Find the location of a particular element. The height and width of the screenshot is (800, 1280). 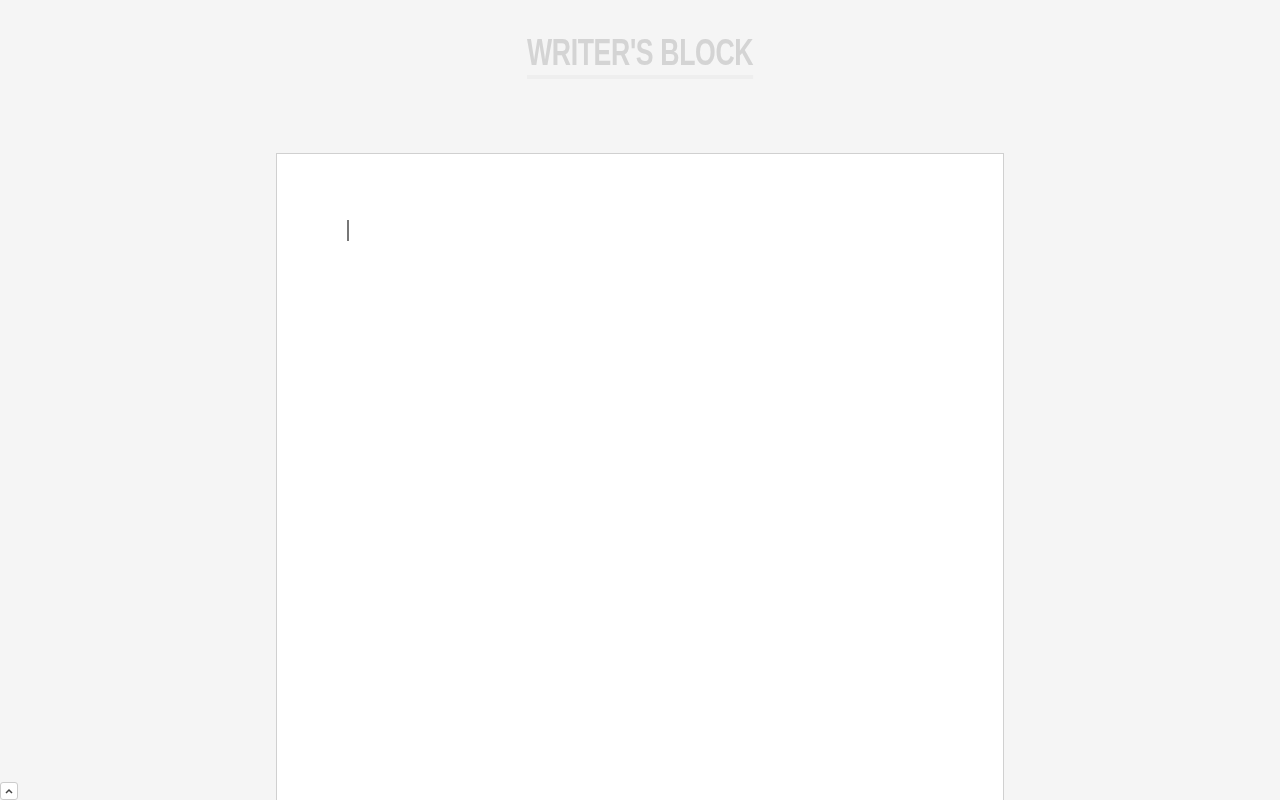

chevron-up-icon is located at coordinates (9, 791).